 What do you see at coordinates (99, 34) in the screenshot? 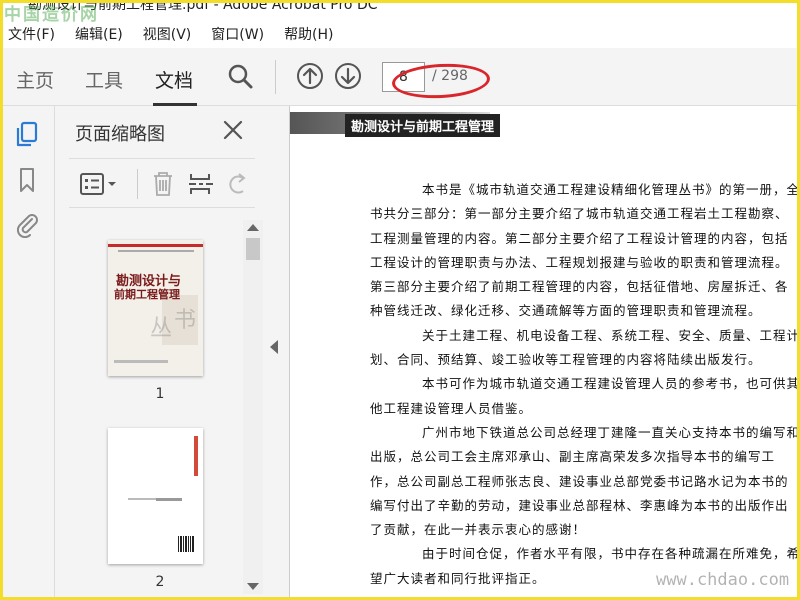
I see `menu-edit: 编辑(E)` at bounding box center [99, 34].